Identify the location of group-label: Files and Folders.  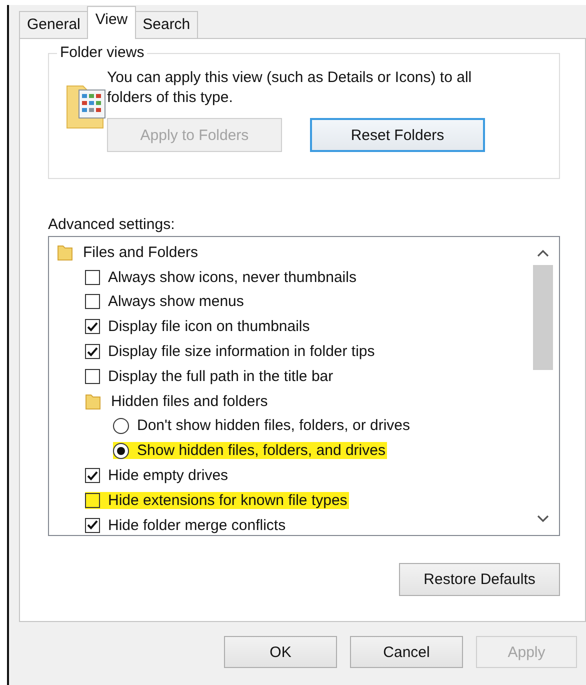
(140, 252).